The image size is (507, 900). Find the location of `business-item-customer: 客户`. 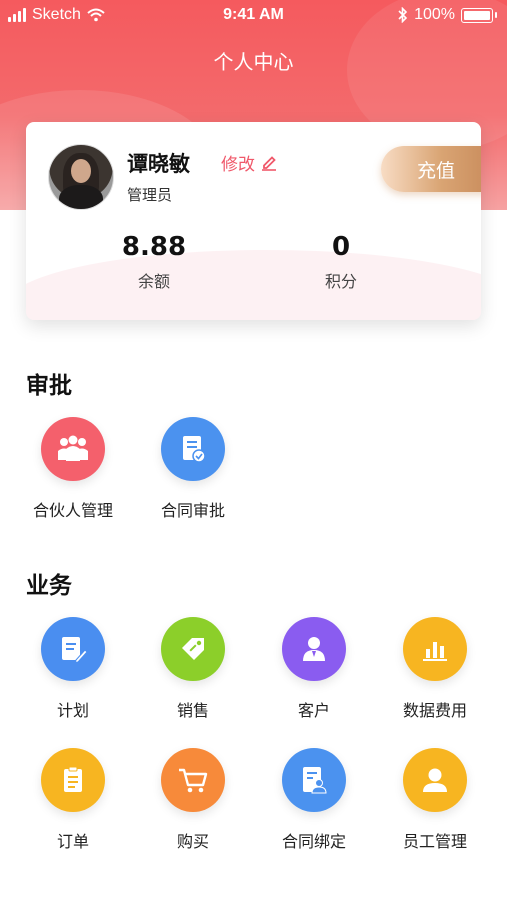

business-item-customer: 客户 is located at coordinates (314, 669).